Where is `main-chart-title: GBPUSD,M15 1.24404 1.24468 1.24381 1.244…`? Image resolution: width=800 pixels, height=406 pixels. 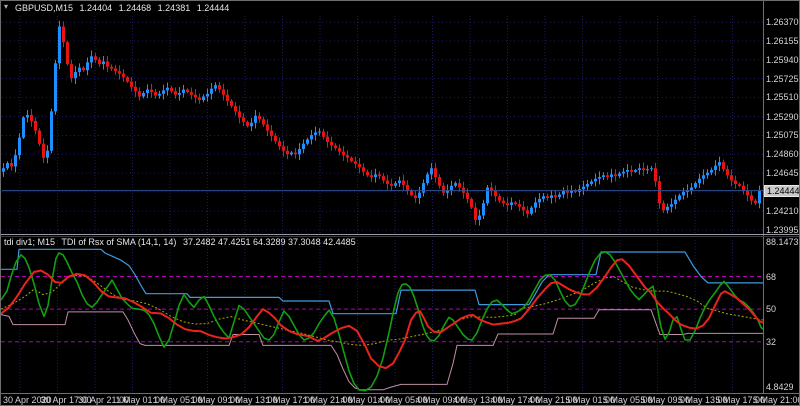
main-chart-title: GBPUSD,M15 1.24404 1.24468 1.24381 1.244… is located at coordinates (124, 8).